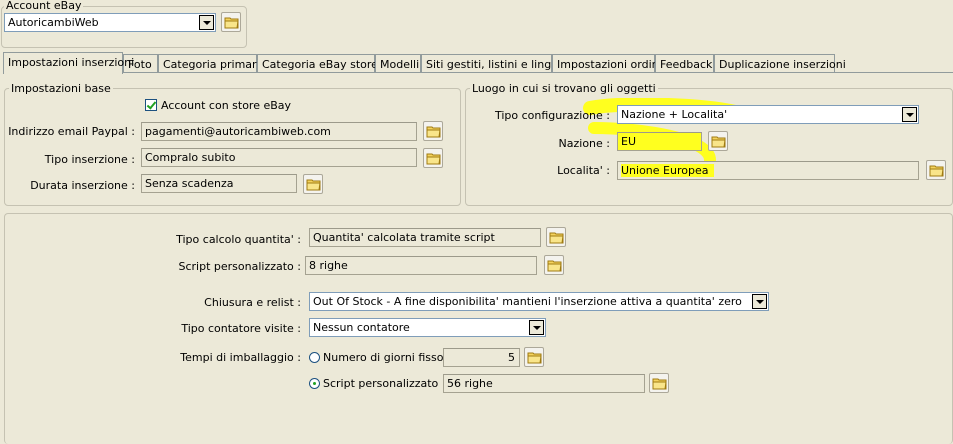  Describe the element at coordinates (240, 266) in the screenshot. I see `script-label: Script personalizzato :` at that location.